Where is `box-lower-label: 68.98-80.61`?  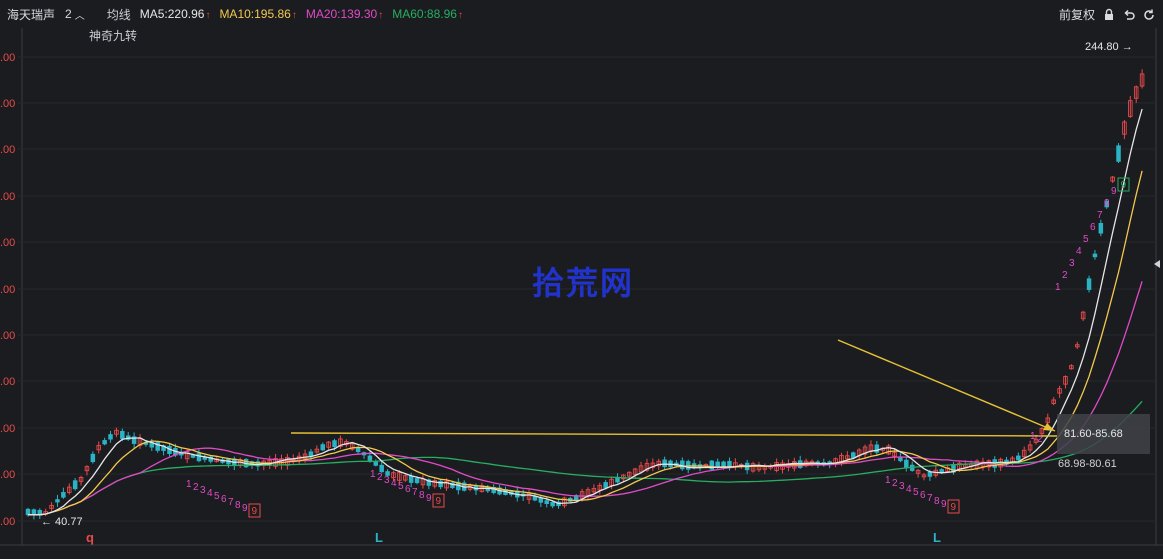
box-lower-label: 68.98-80.61 is located at coordinates (1087, 464).